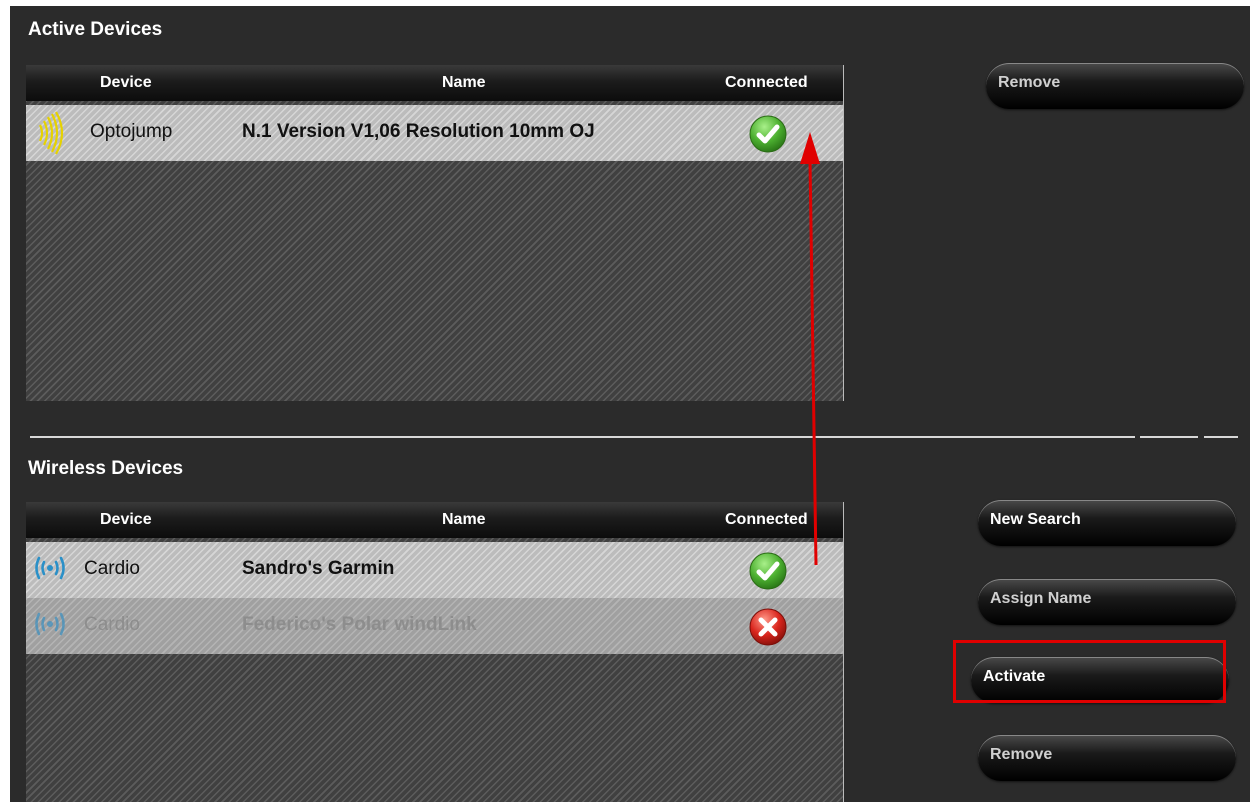 The height and width of the screenshot is (802, 1250). What do you see at coordinates (1107, 523) in the screenshot?
I see `new-search-button: New Search` at bounding box center [1107, 523].